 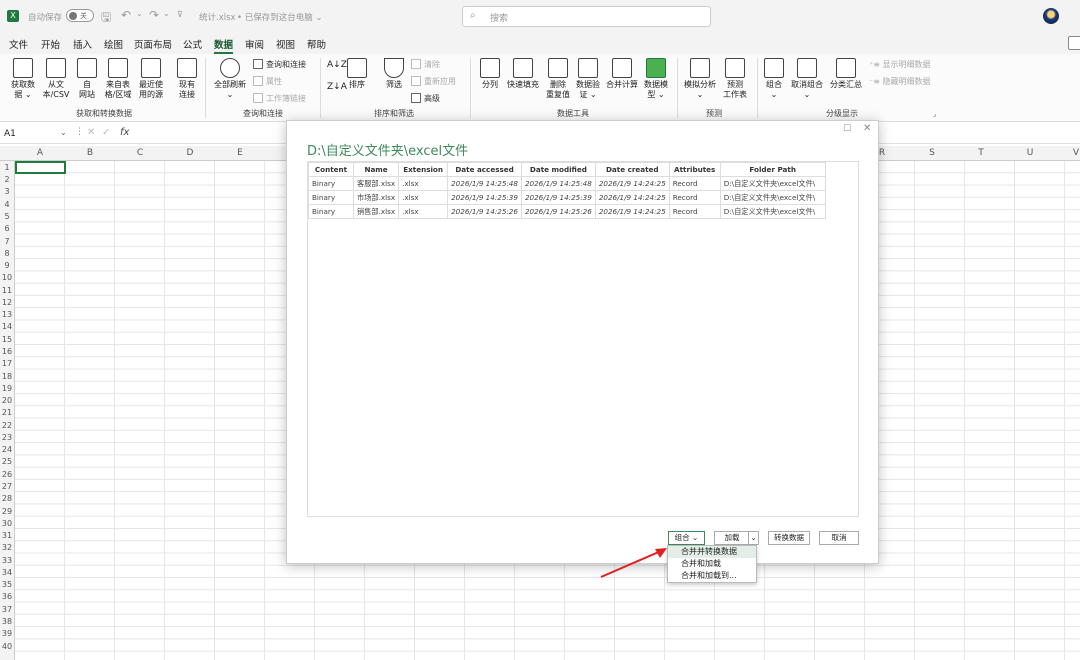 What do you see at coordinates (106, 18) in the screenshot?
I see `save-icon: 🖫` at bounding box center [106, 18].